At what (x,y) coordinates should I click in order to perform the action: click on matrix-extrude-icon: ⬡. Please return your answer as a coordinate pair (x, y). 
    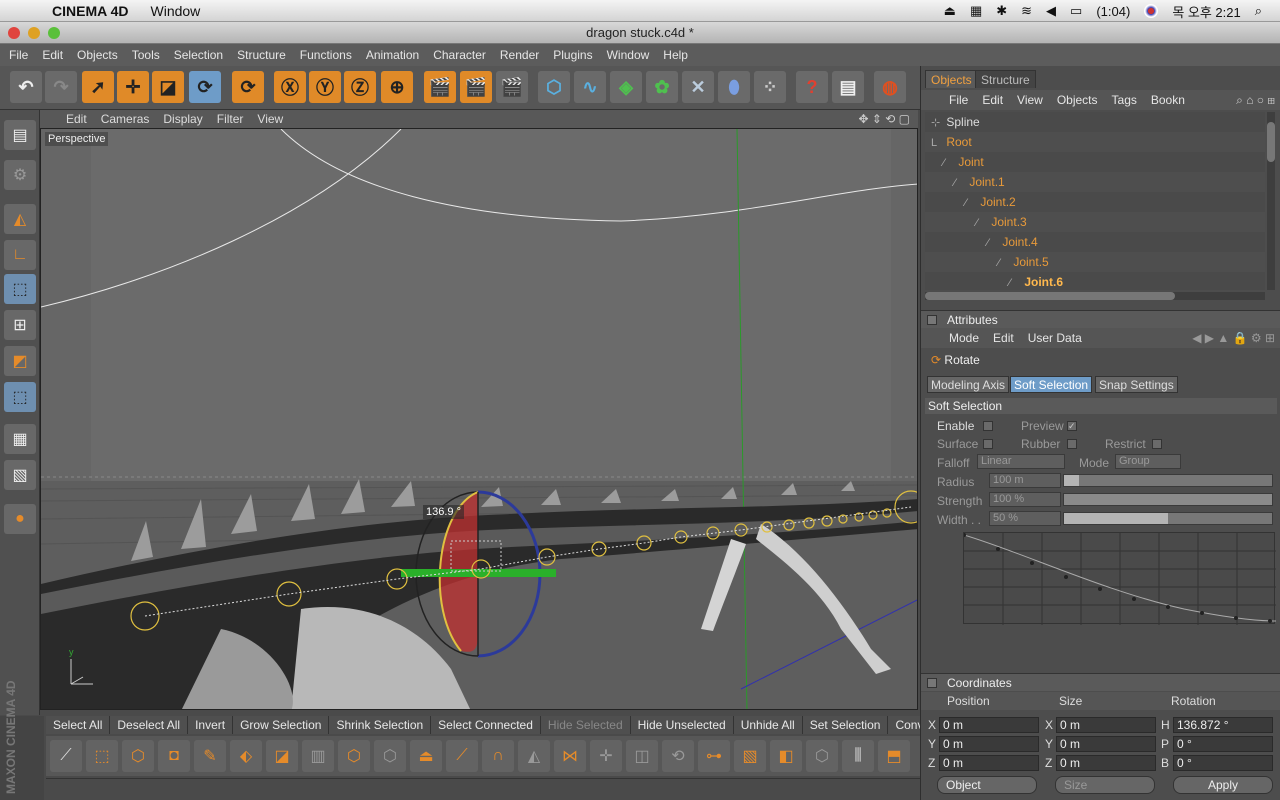
    Looking at the image, I should click on (354, 756).